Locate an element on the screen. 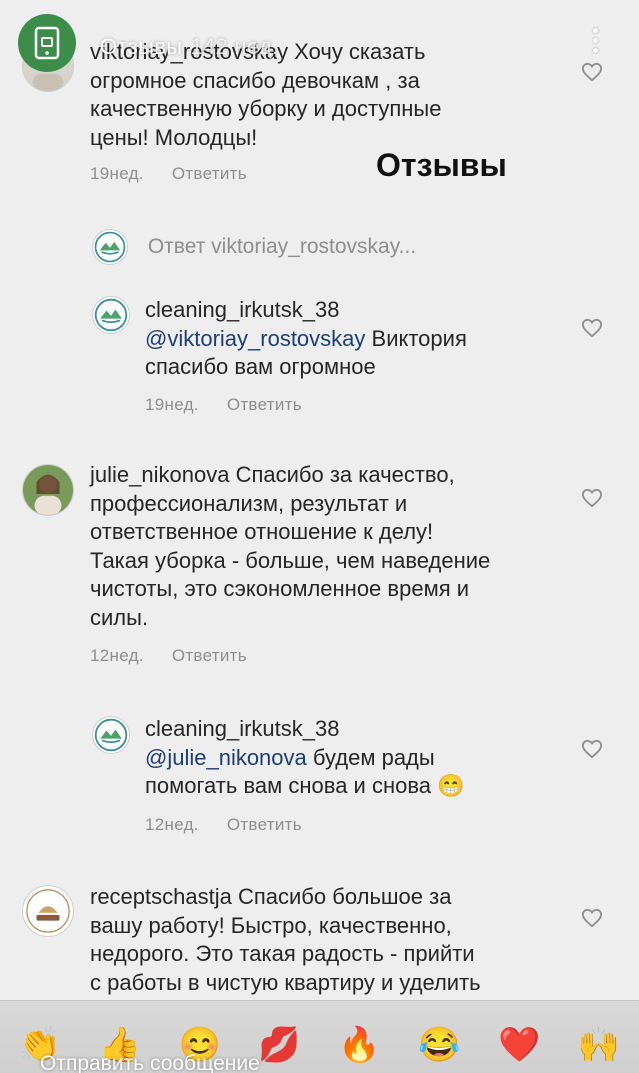 This screenshot has height=1073, width=639. comment-line: качественную уборку и доступные is located at coordinates (266, 108).